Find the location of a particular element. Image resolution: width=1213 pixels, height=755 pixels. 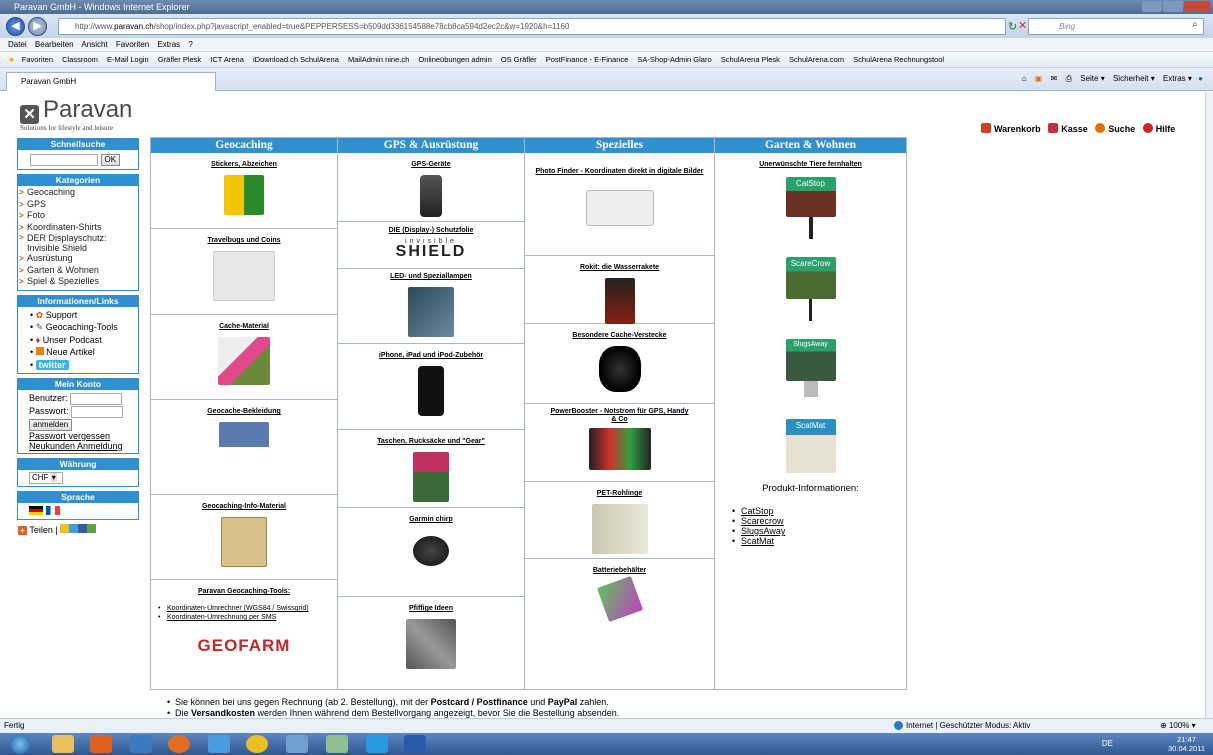

media-taskbar-icon is located at coordinates (101, 744).